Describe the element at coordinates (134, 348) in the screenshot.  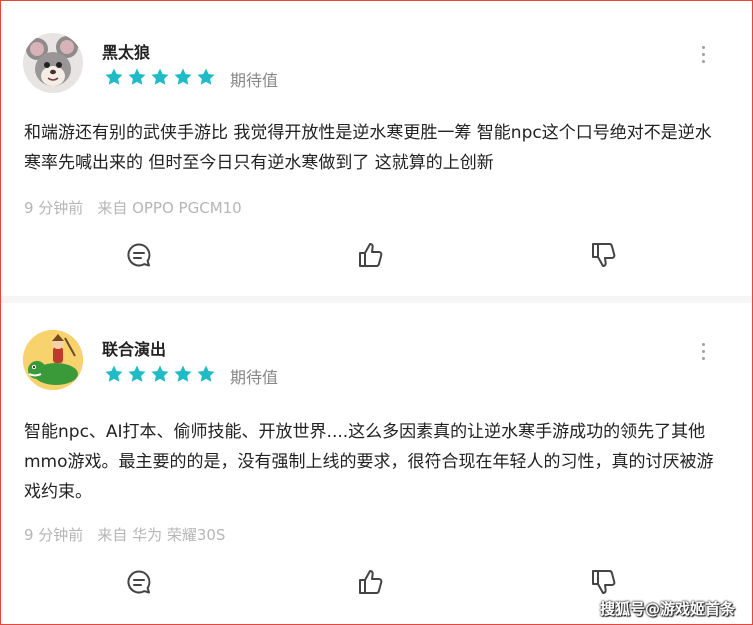
I see `username: 联合演出` at that location.